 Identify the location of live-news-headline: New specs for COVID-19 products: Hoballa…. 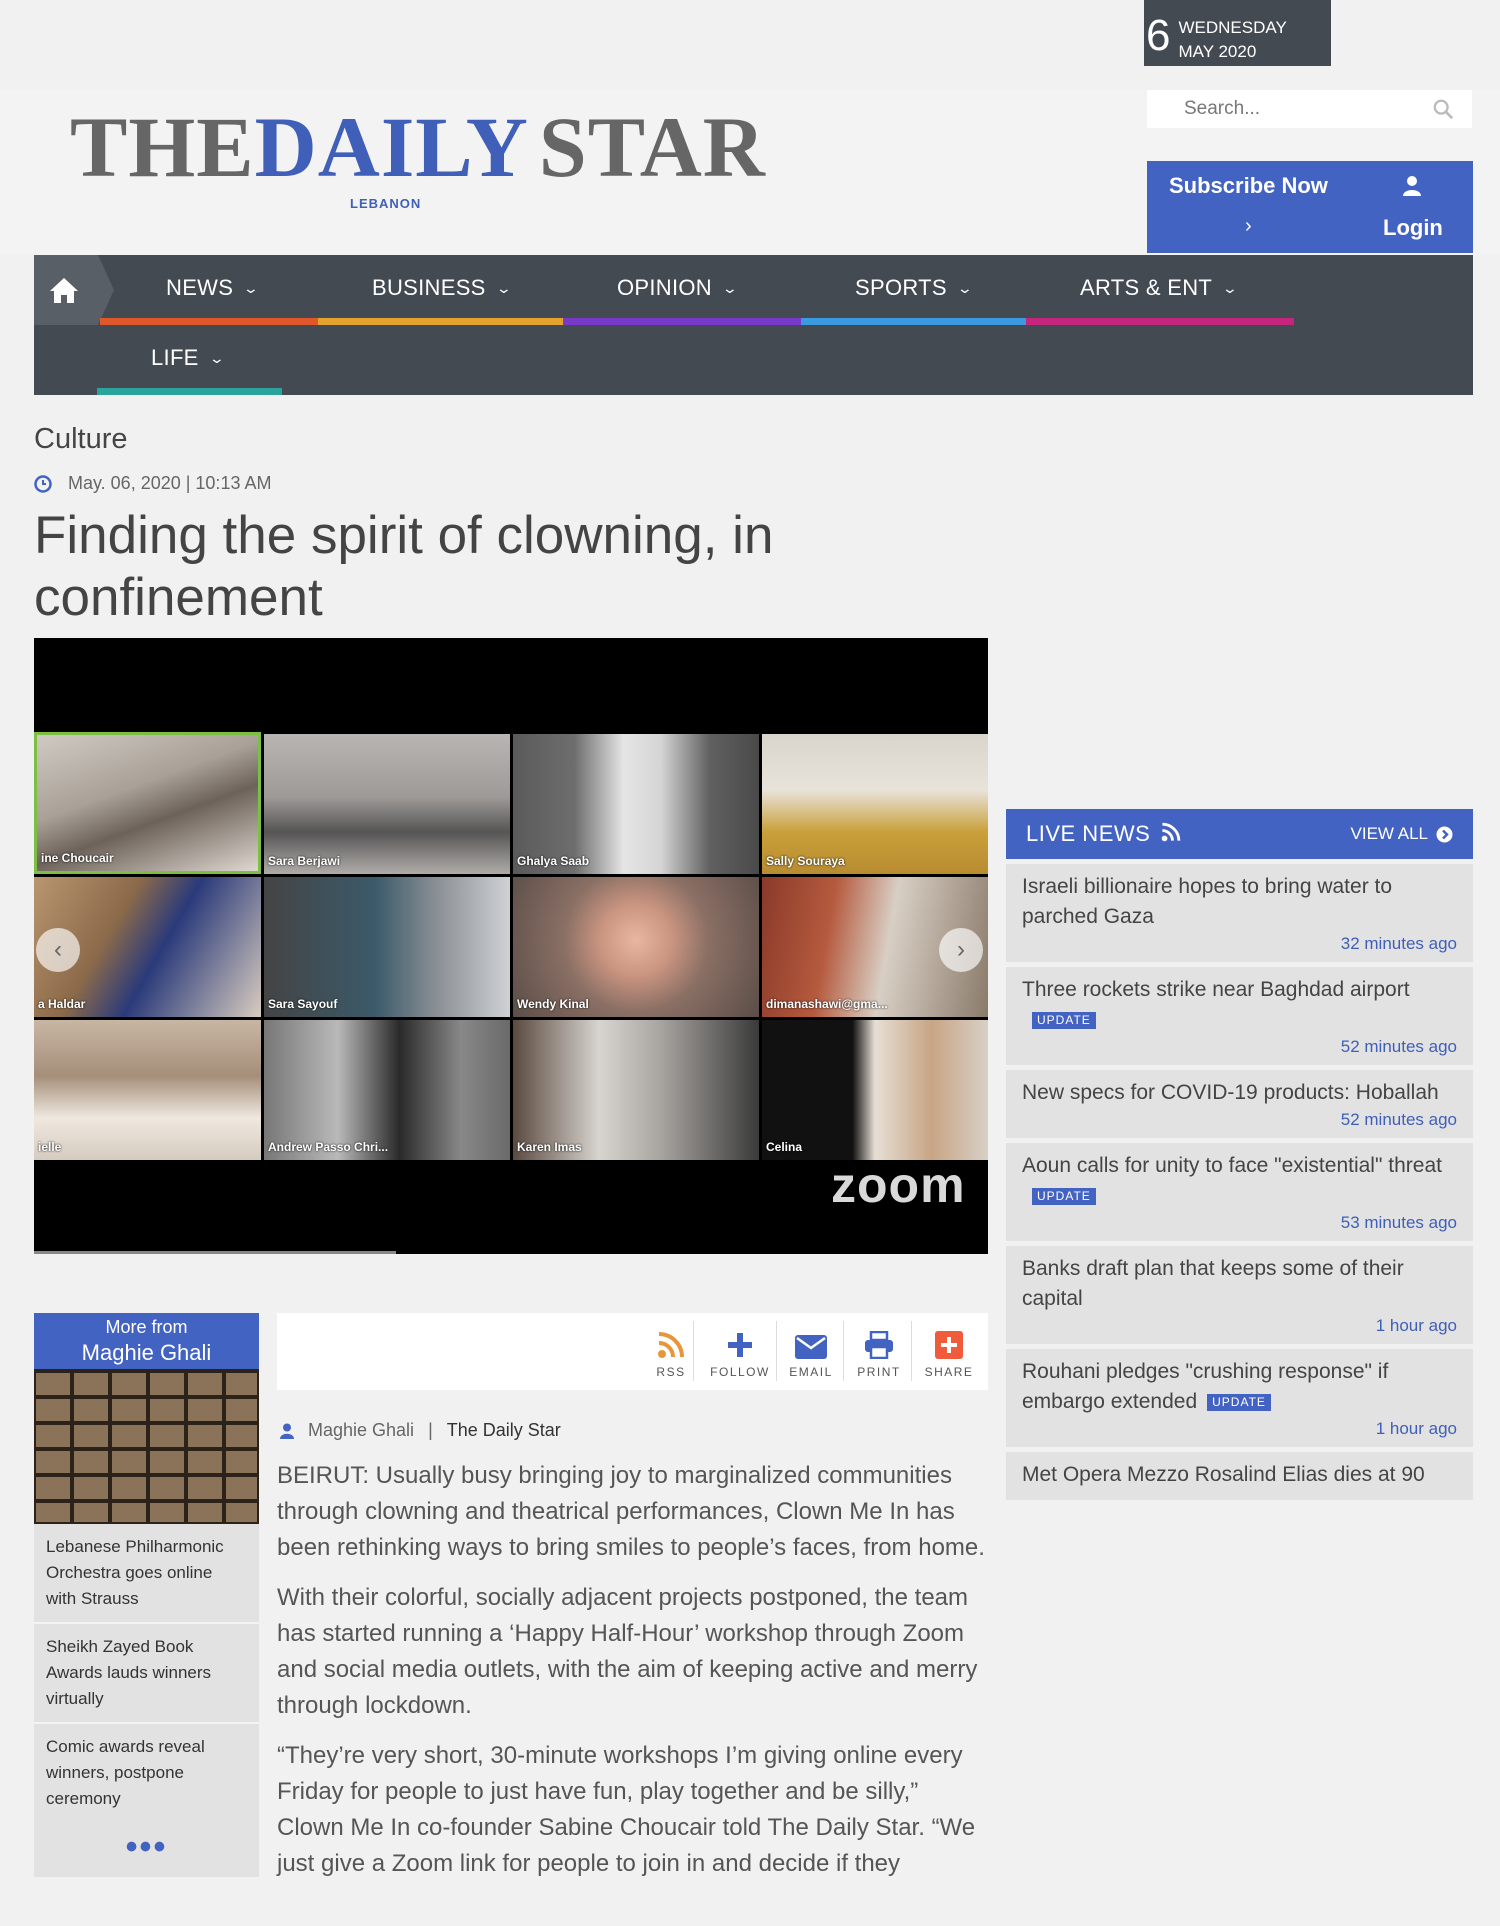
(1230, 1092).